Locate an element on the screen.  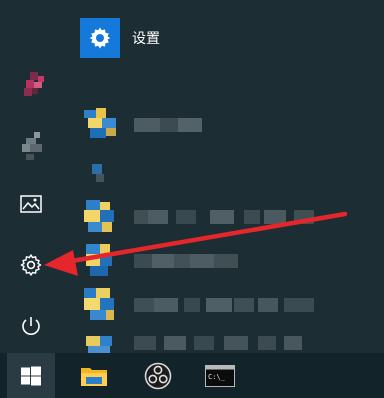
cmd-icon: C:\_ is located at coordinates (220, 375).